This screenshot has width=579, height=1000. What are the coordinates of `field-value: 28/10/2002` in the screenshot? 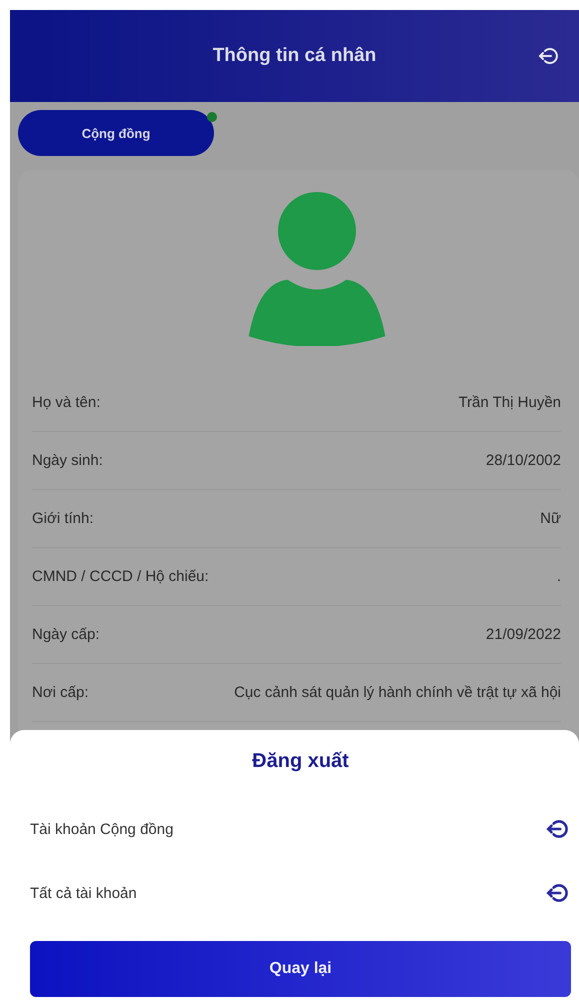 It's located at (523, 460).